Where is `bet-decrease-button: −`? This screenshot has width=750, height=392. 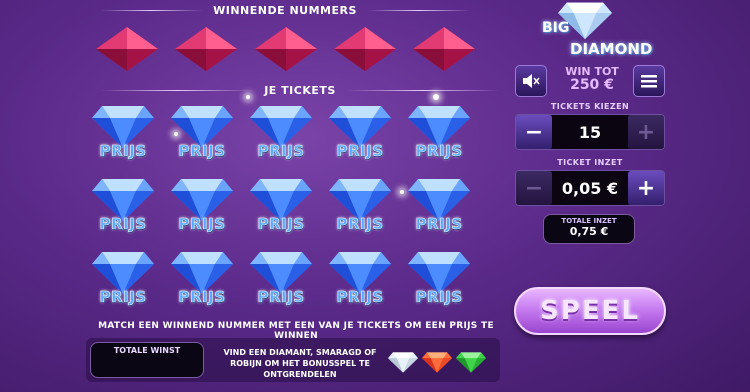
bet-decrease-button: − is located at coordinates (534, 188).